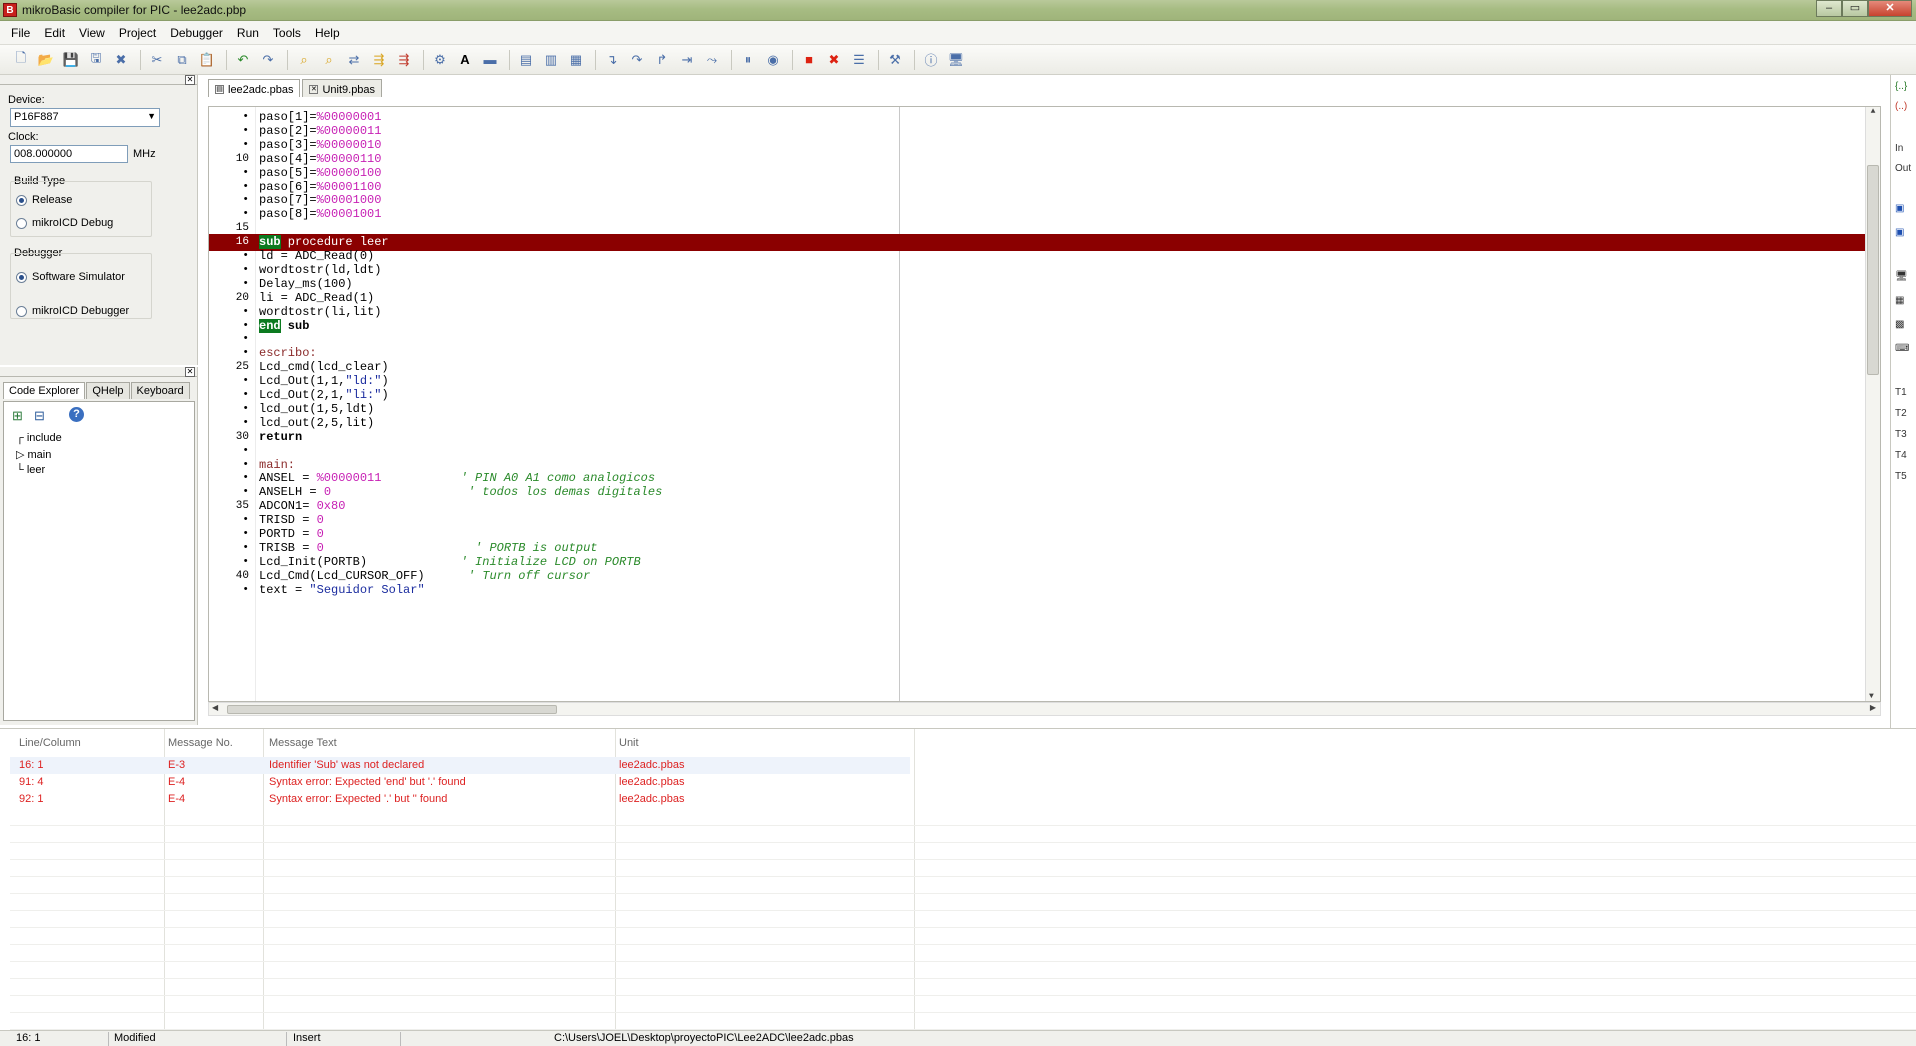 The image size is (1916, 1046). I want to click on cursor-position: 16: 1, so click(28, 1038).